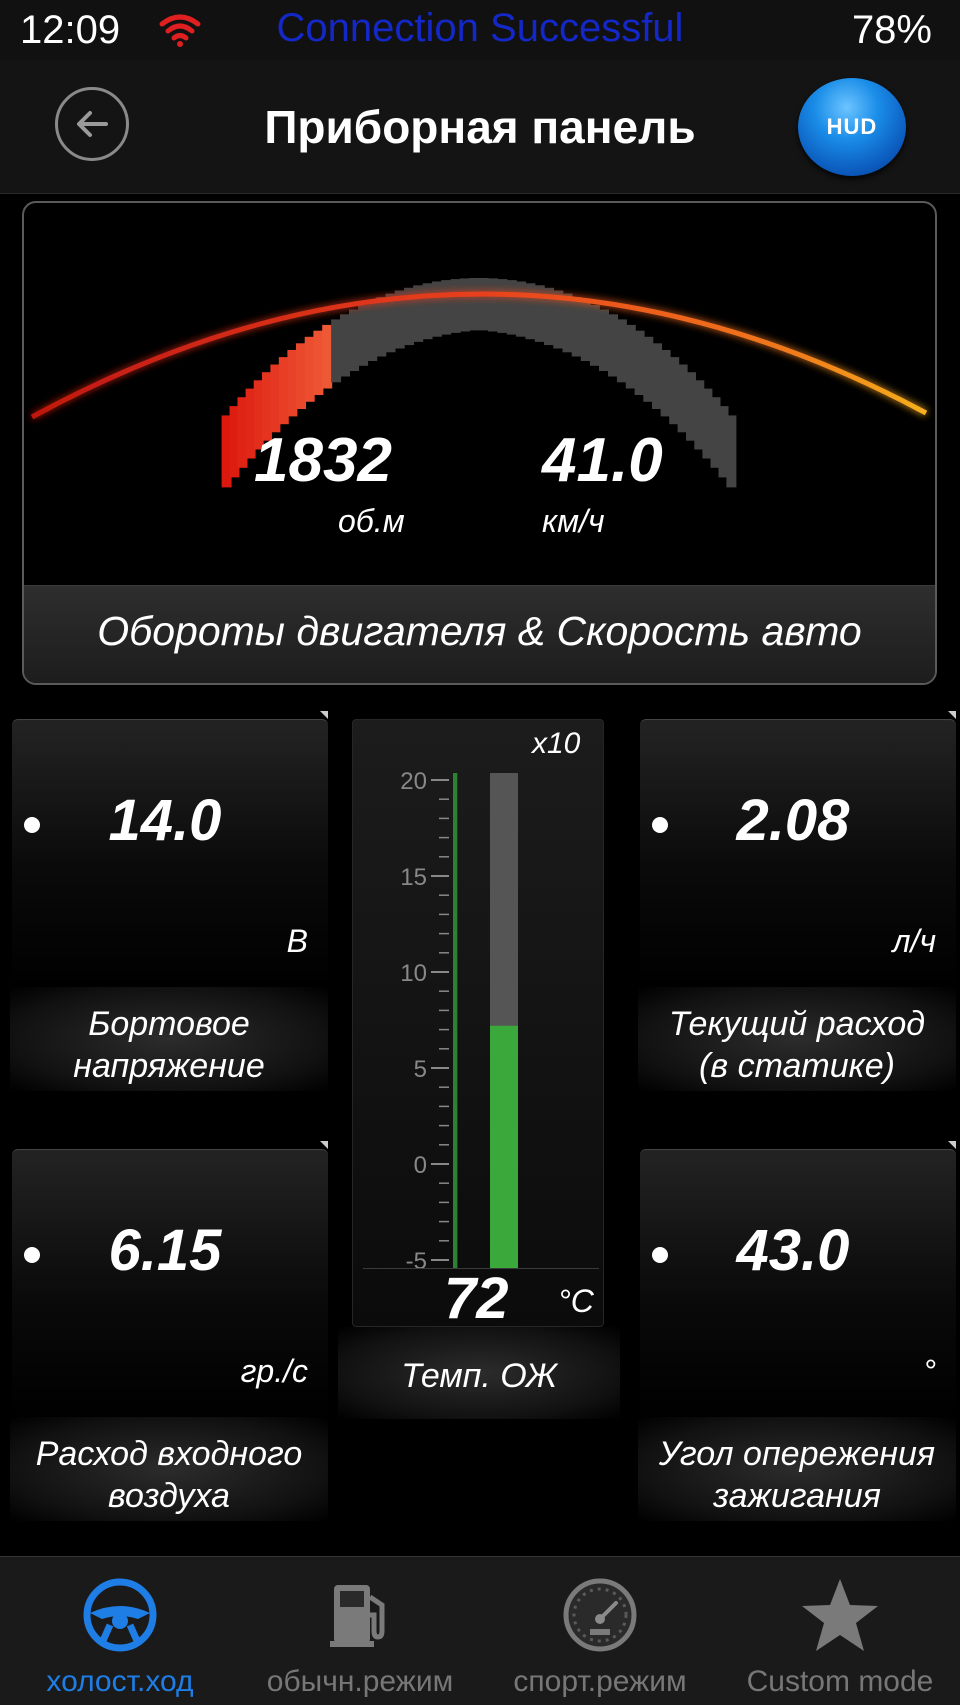  Describe the element at coordinates (357, 1616) in the screenshot. I see `fuel-pump-icon` at that location.